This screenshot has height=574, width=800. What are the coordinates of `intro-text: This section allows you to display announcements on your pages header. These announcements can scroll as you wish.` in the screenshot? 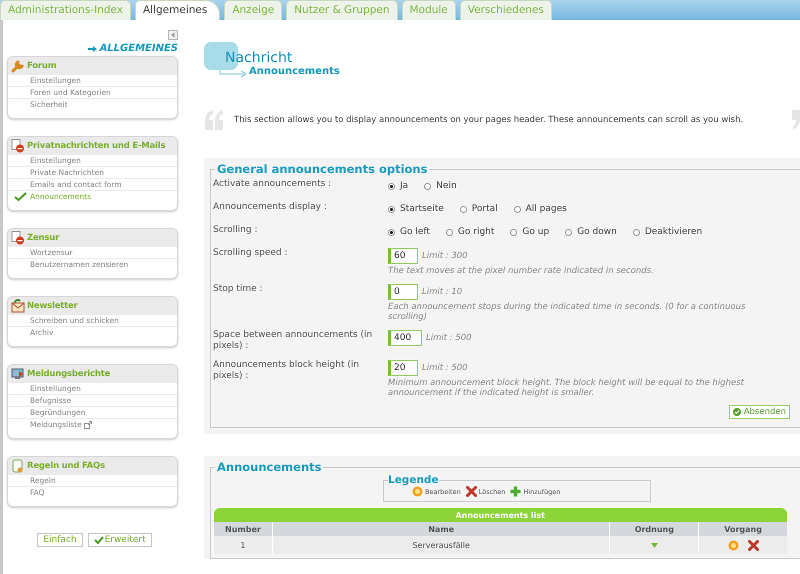 It's located at (488, 120).